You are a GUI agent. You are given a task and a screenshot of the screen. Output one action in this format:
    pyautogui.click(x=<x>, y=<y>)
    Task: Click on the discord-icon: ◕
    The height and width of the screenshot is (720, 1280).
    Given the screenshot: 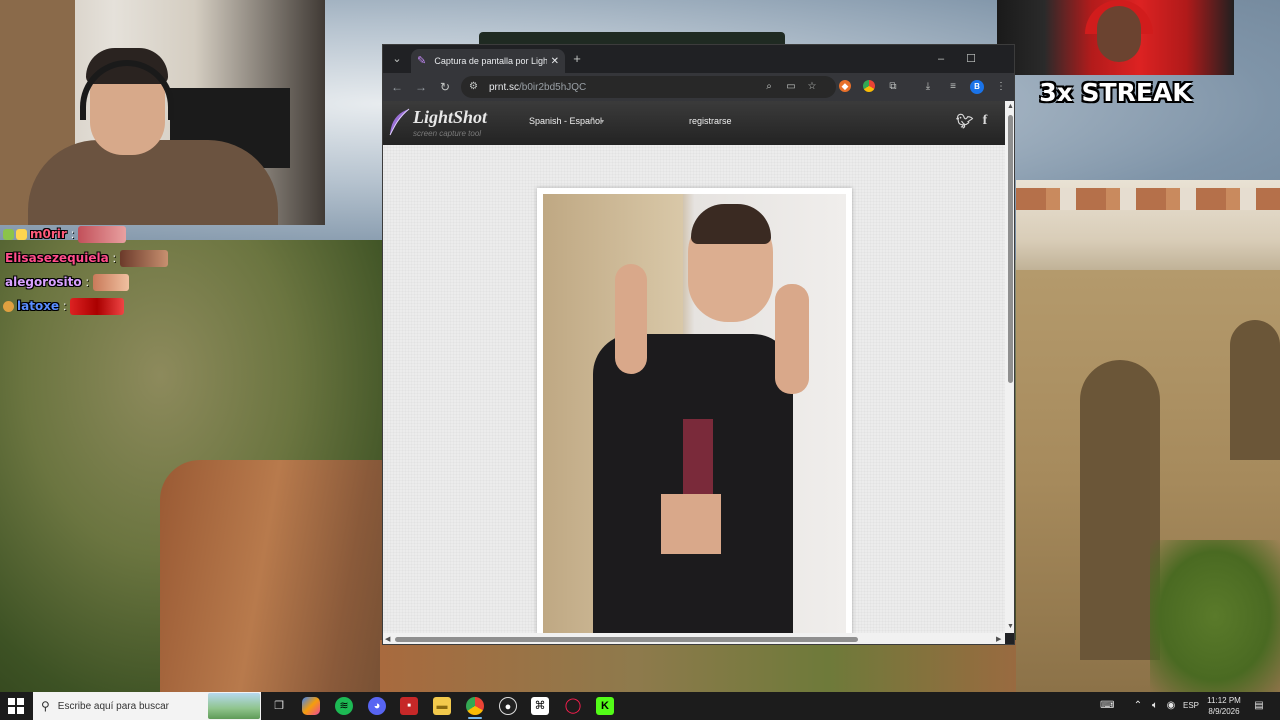 What is the action you would take?
    pyautogui.click(x=377, y=706)
    